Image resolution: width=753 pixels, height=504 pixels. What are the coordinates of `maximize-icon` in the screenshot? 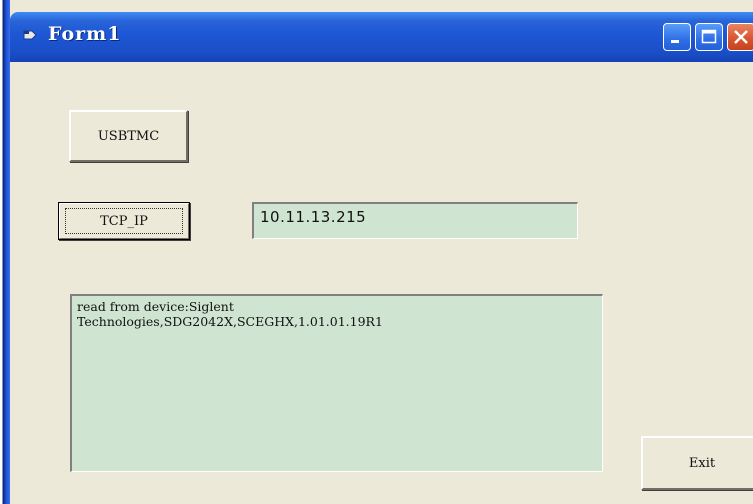 It's located at (709, 36).